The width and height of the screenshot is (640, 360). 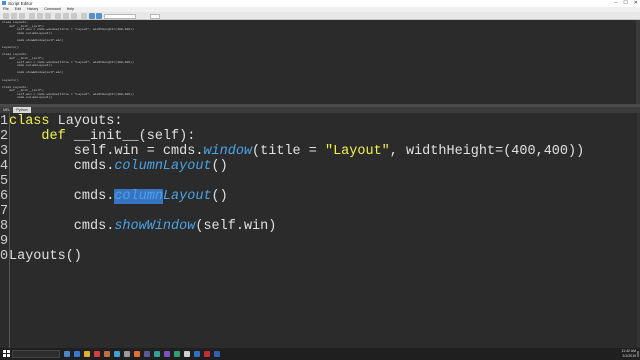 I want to click on code-token: Layouts:, so click(x=86, y=121).